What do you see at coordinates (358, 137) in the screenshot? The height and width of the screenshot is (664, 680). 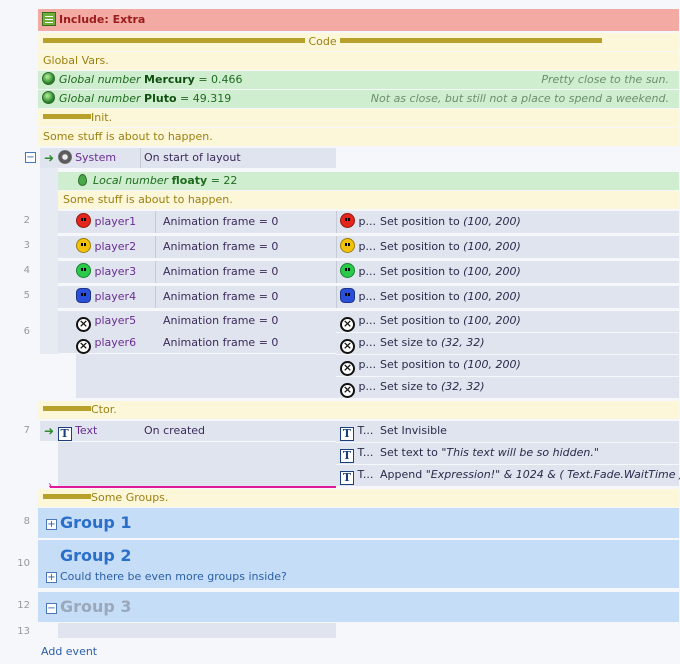 I see `comment-stuff: Some stuff is about to happen.` at bounding box center [358, 137].